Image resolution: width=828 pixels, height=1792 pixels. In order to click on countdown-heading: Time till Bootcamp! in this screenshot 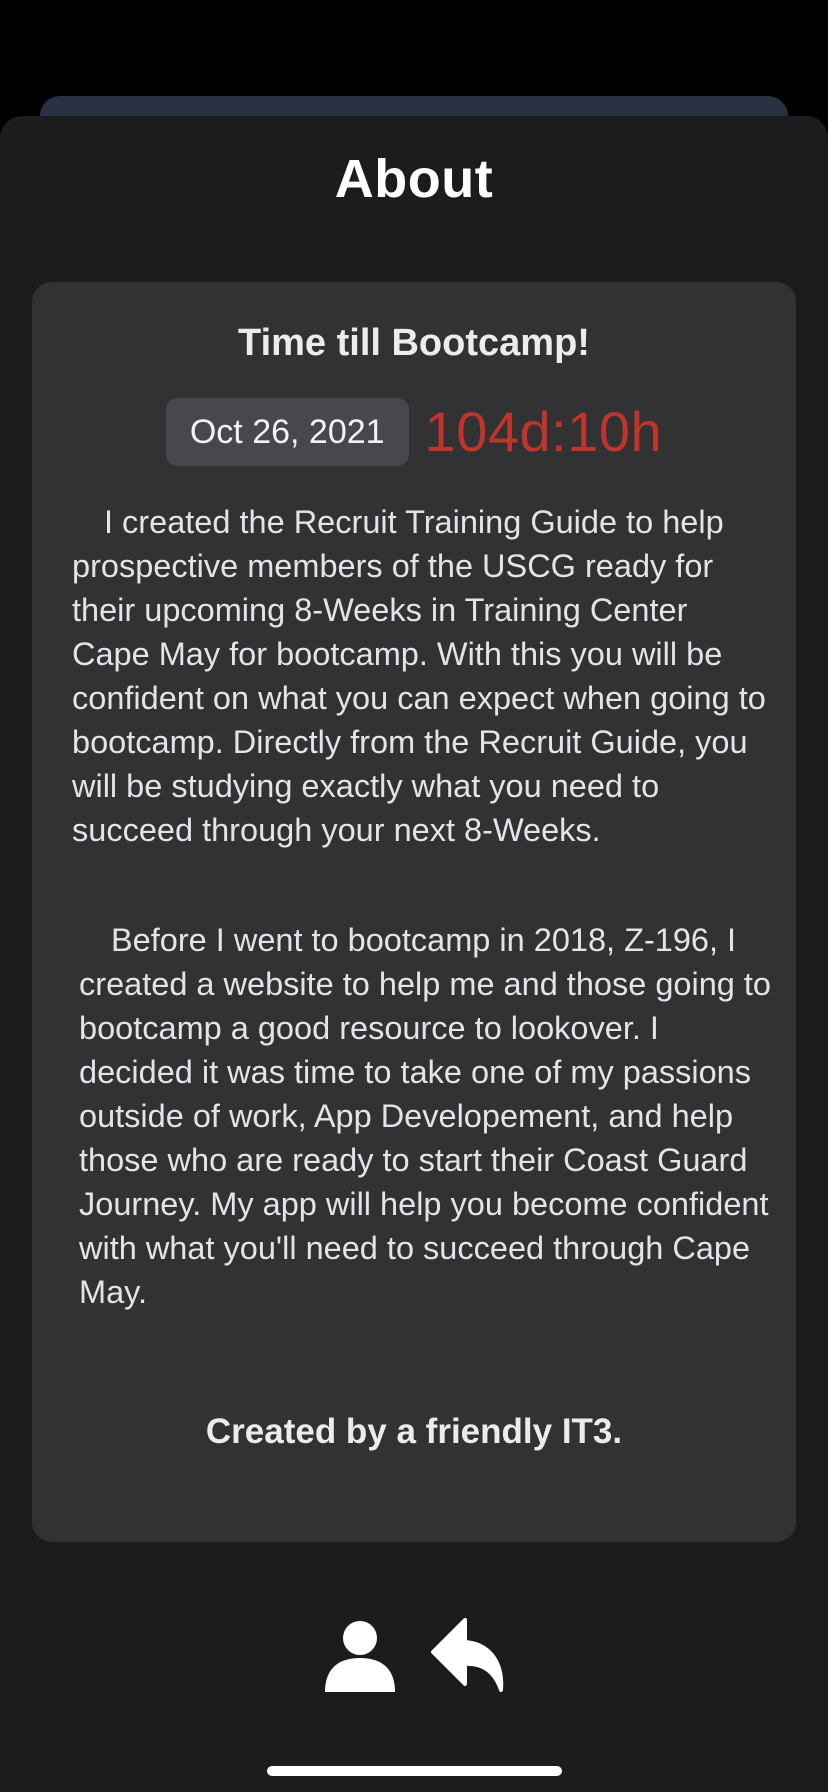, I will do `click(414, 343)`.